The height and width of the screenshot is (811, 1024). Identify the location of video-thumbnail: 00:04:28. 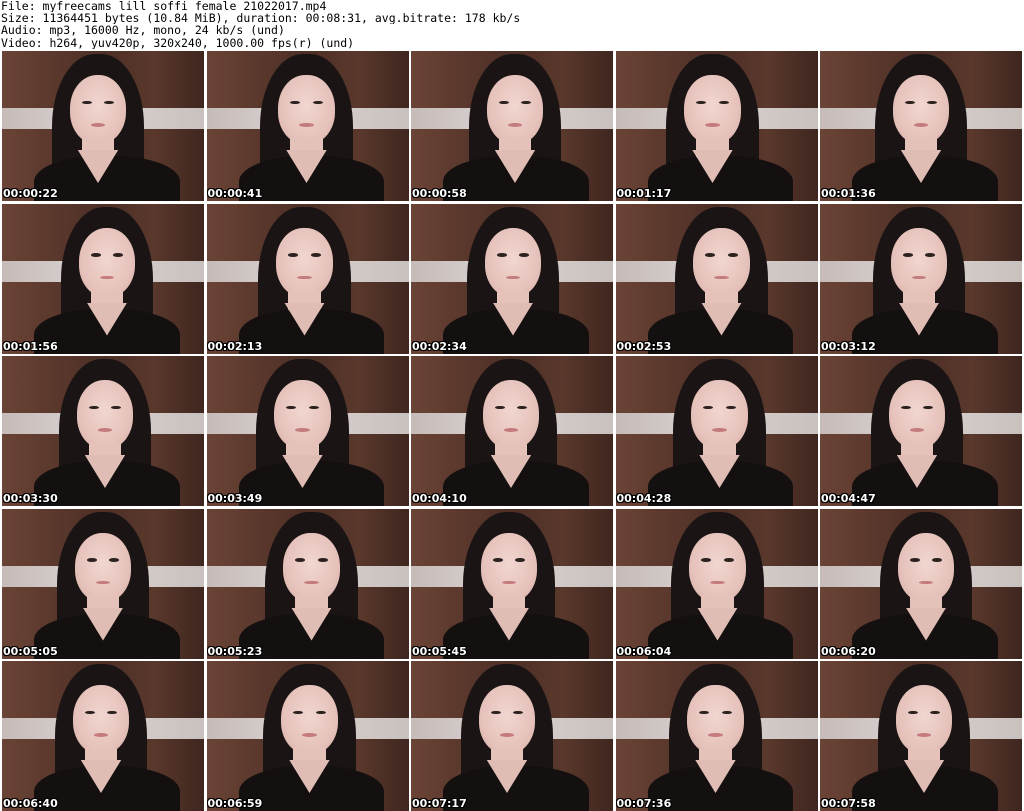
(716, 431).